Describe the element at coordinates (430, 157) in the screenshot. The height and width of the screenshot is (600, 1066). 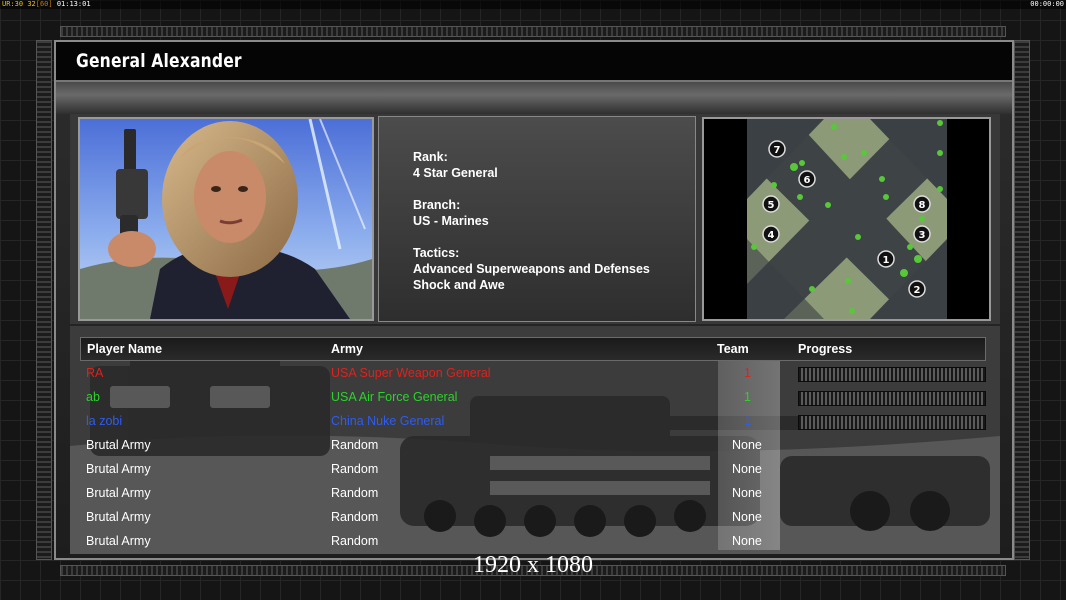
I see `rank-label: Rank:` at that location.